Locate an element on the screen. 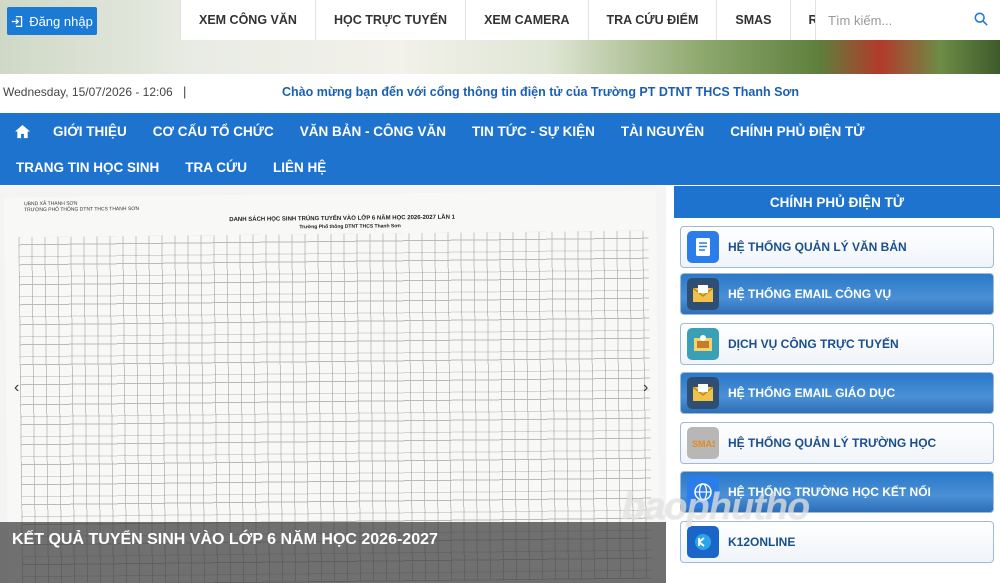 Image resolution: width=1000 pixels, height=583 pixels. slider-next-icon: › is located at coordinates (645, 388).